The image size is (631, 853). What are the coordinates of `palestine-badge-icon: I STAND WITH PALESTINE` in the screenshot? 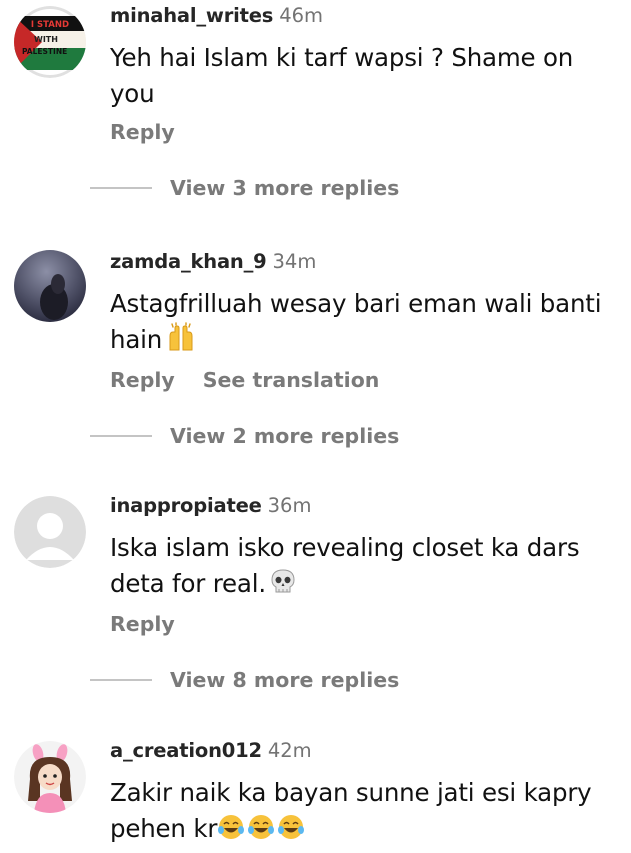 It's located at (50, 42).